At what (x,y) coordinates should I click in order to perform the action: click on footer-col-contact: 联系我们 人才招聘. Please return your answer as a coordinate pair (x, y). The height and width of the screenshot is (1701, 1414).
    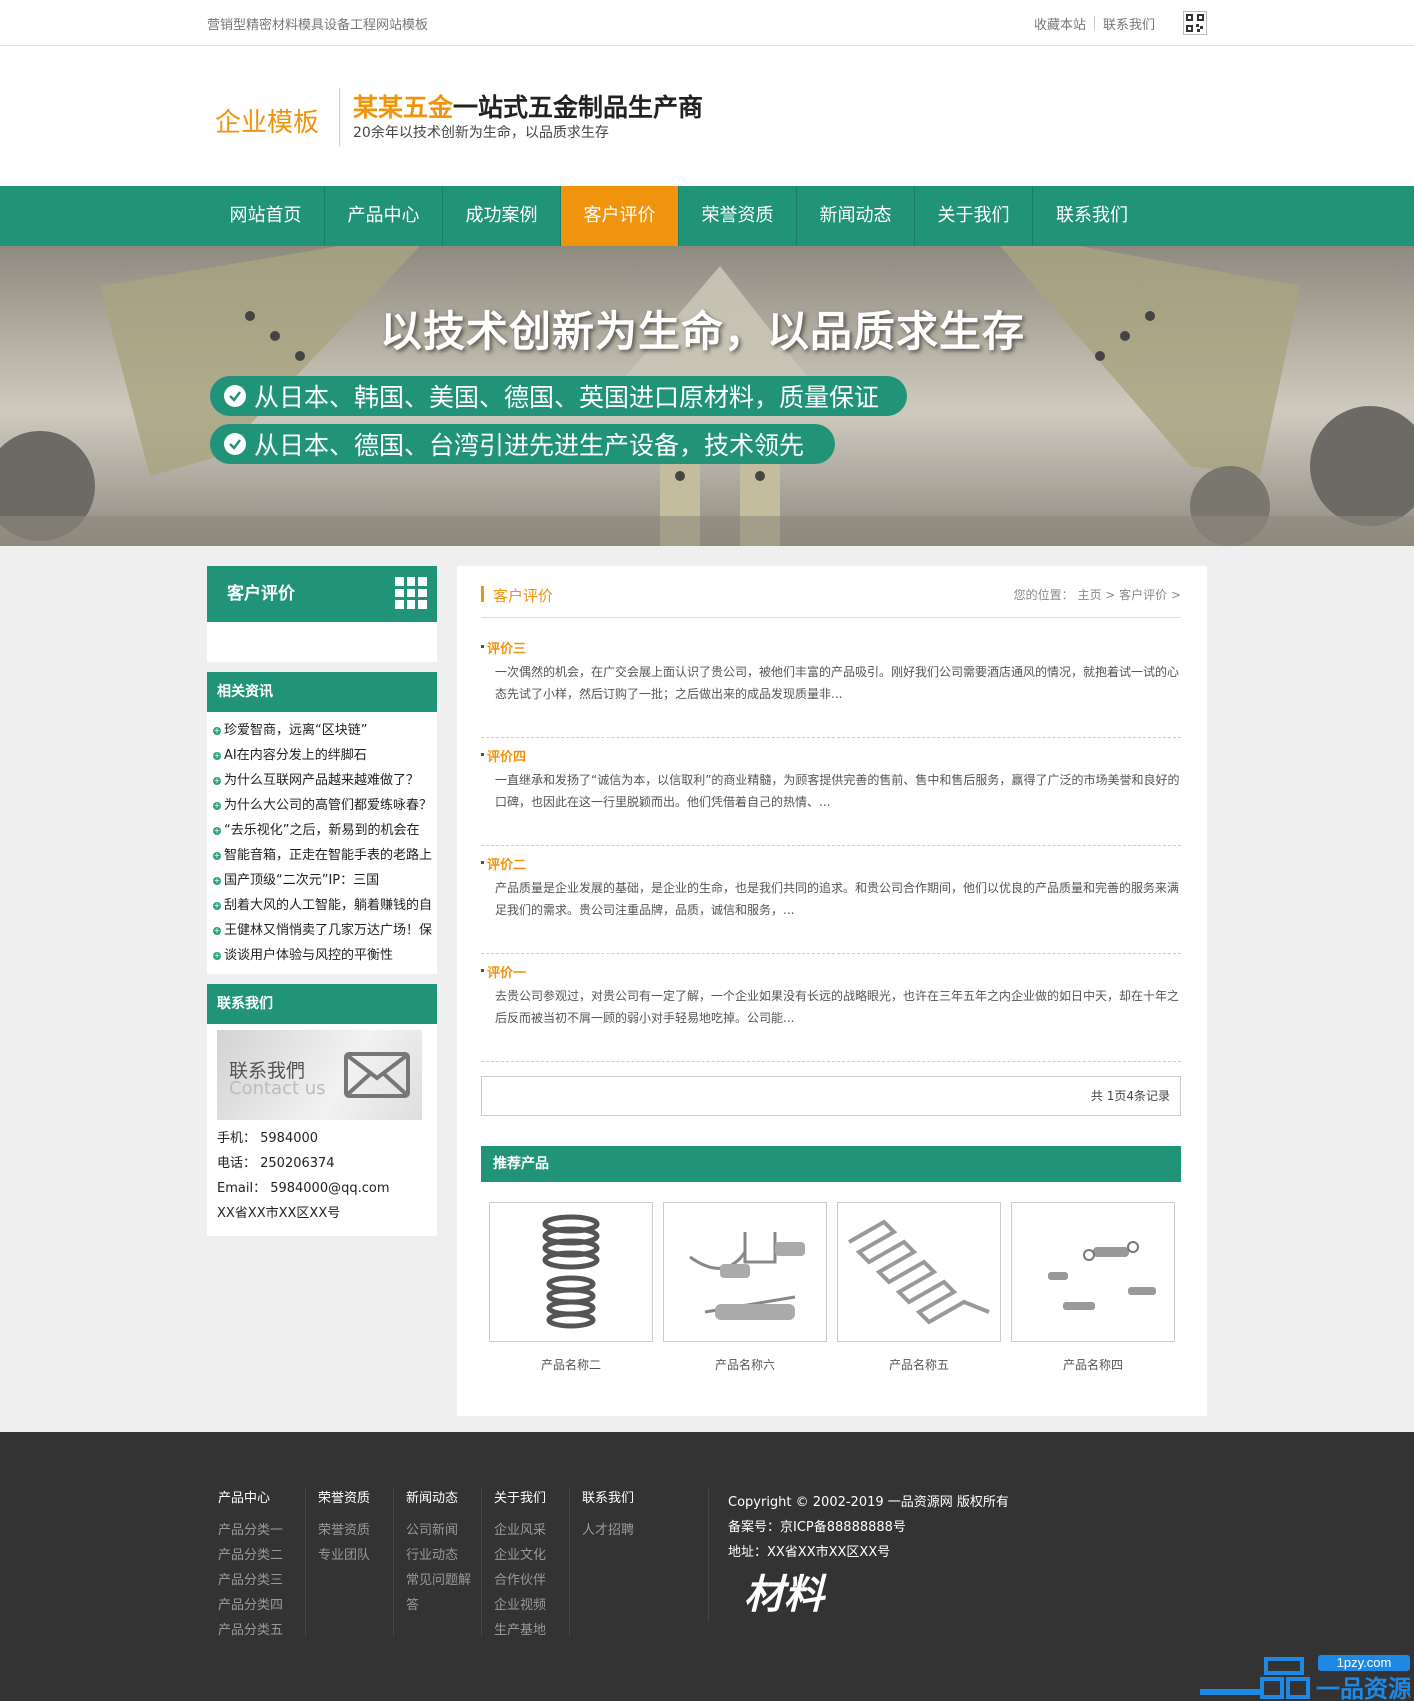
    Looking at the image, I should click on (614, 1562).